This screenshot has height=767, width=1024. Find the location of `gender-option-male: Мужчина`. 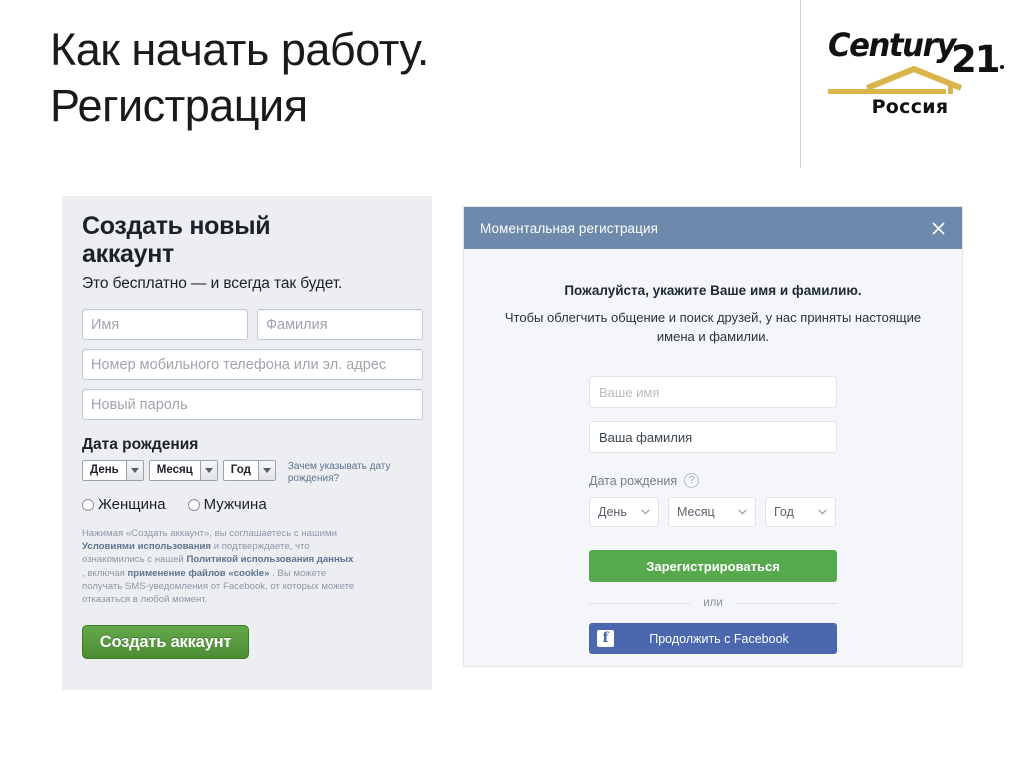

gender-option-male: Мужчина is located at coordinates (227, 504).